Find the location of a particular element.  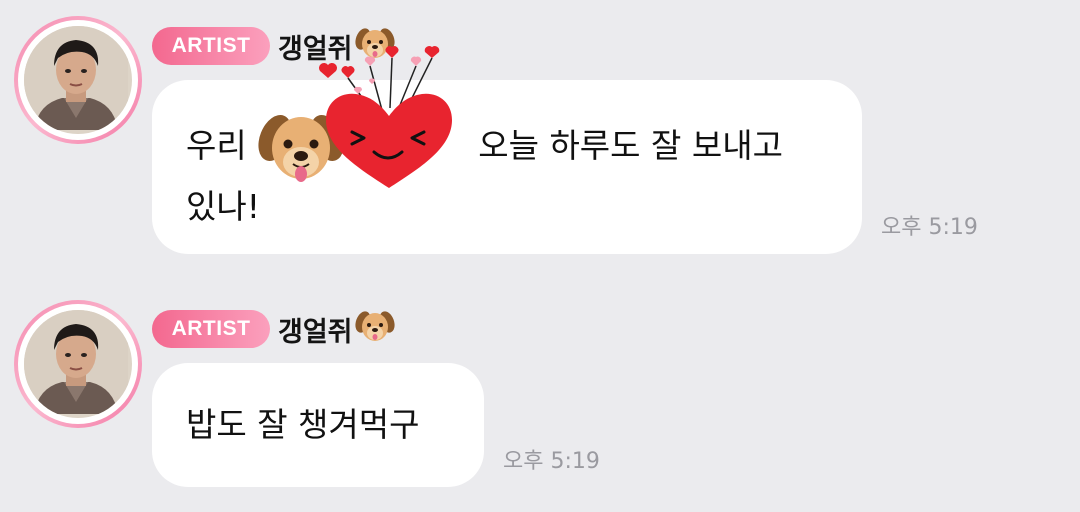

message-bubble: 밥도 잘 챙겨먹구 is located at coordinates (318, 425).